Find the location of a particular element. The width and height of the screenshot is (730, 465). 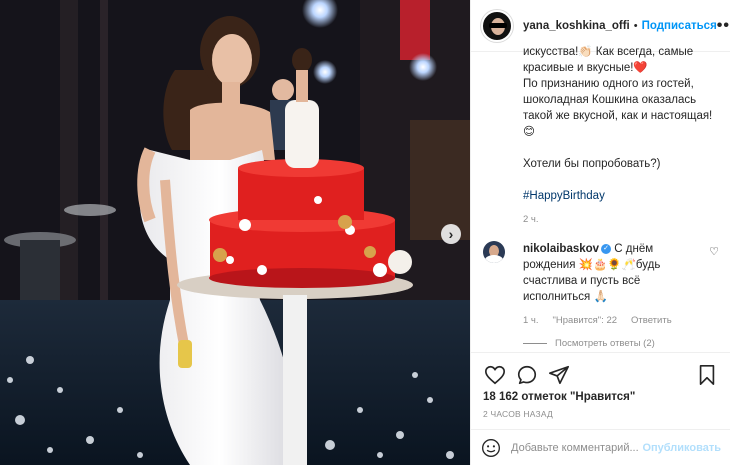

hashtag-link: #HappyBirthday is located at coordinates (621, 196).